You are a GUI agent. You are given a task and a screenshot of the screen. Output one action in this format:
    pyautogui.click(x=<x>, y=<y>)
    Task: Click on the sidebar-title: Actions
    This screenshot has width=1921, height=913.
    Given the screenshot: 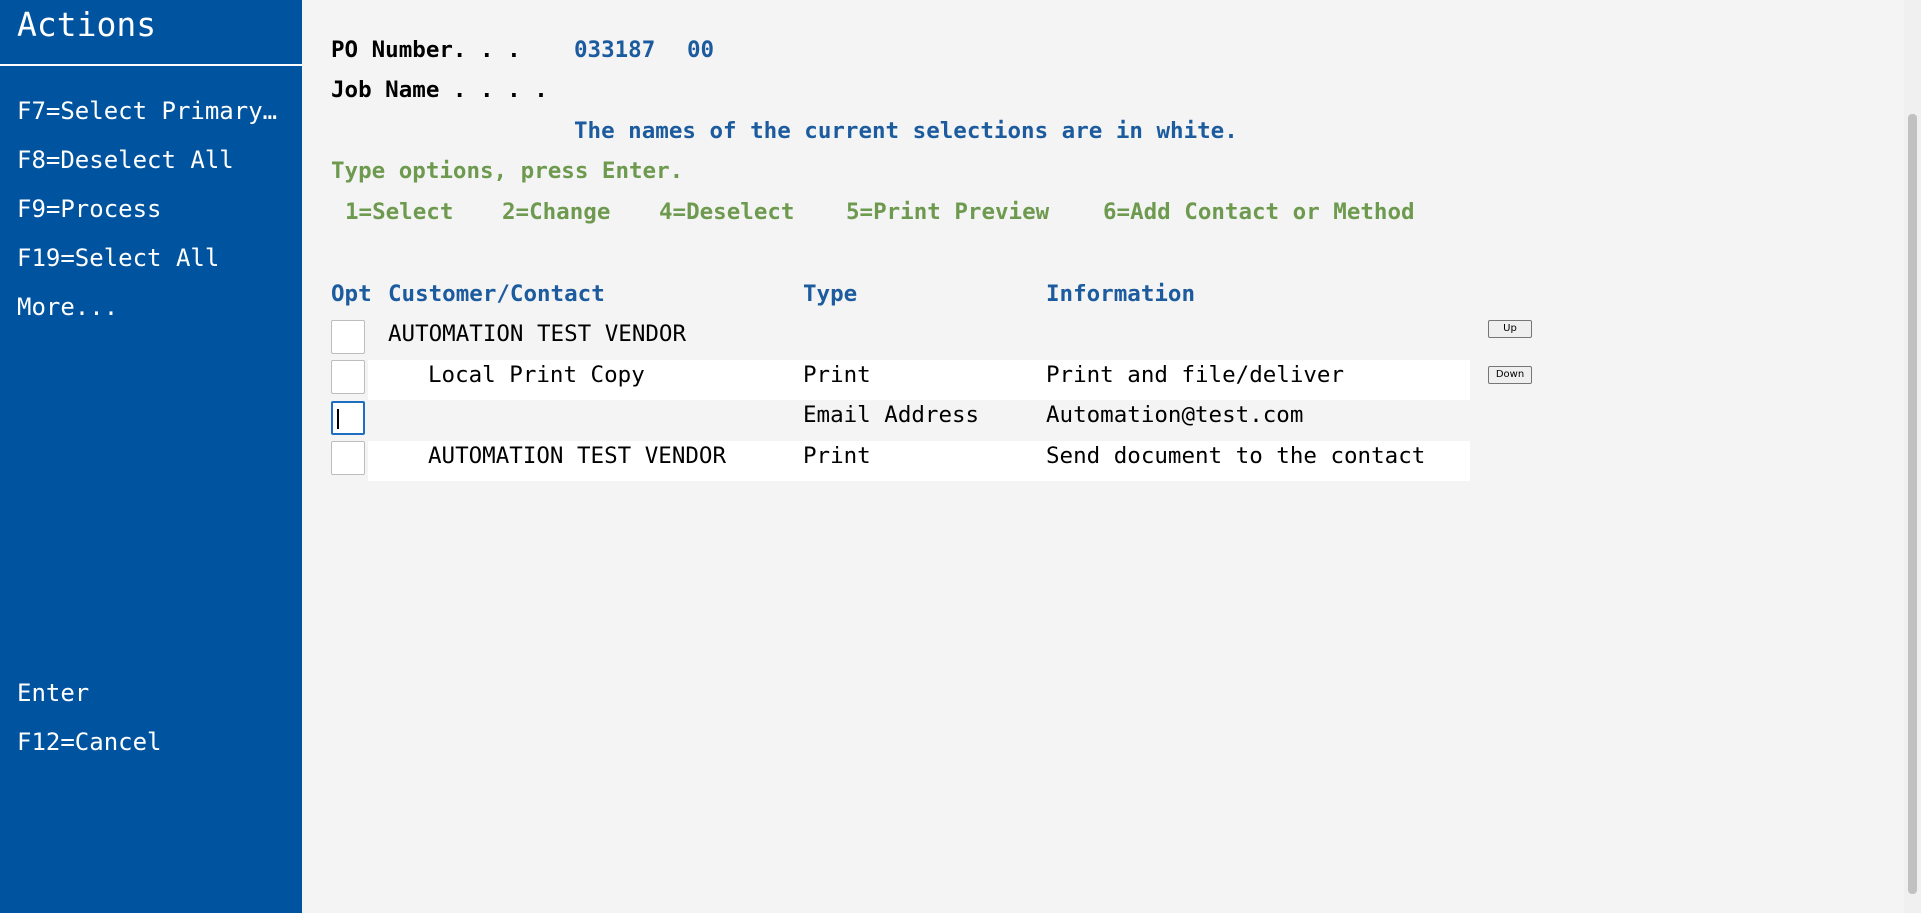 What is the action you would take?
    pyautogui.click(x=87, y=24)
    